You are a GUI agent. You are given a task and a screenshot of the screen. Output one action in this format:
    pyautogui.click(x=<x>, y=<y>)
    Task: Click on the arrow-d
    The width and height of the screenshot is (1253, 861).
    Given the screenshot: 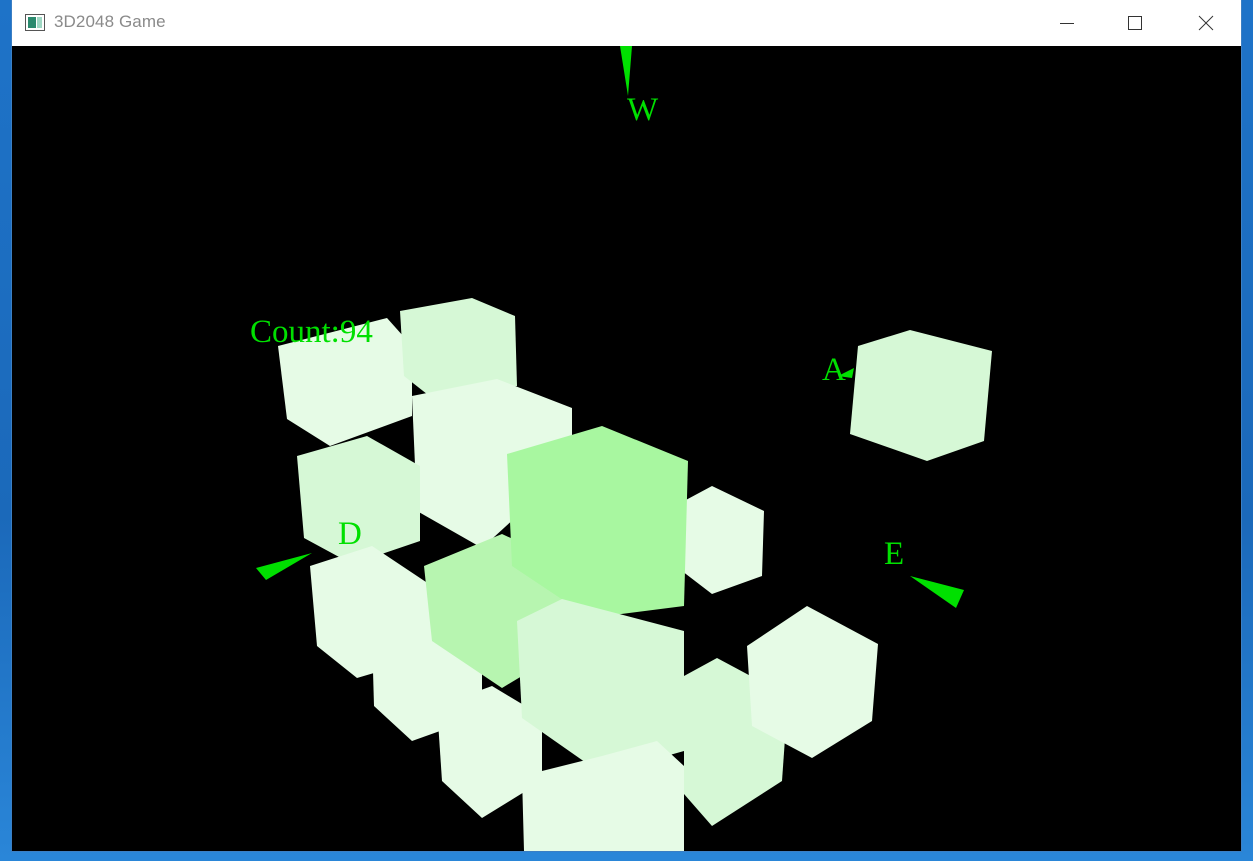 What is the action you would take?
    pyautogui.click(x=284, y=566)
    